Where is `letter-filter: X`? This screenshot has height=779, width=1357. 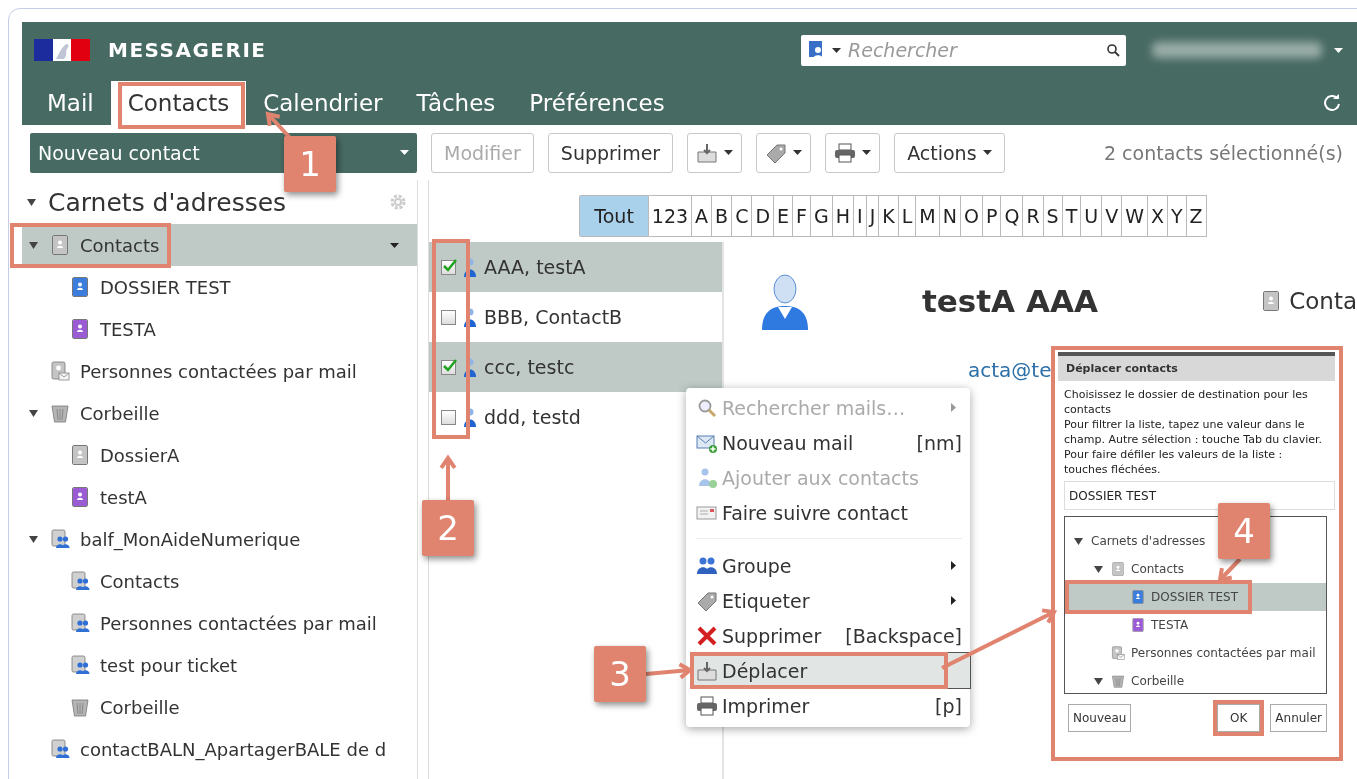 letter-filter: X is located at coordinates (1157, 216).